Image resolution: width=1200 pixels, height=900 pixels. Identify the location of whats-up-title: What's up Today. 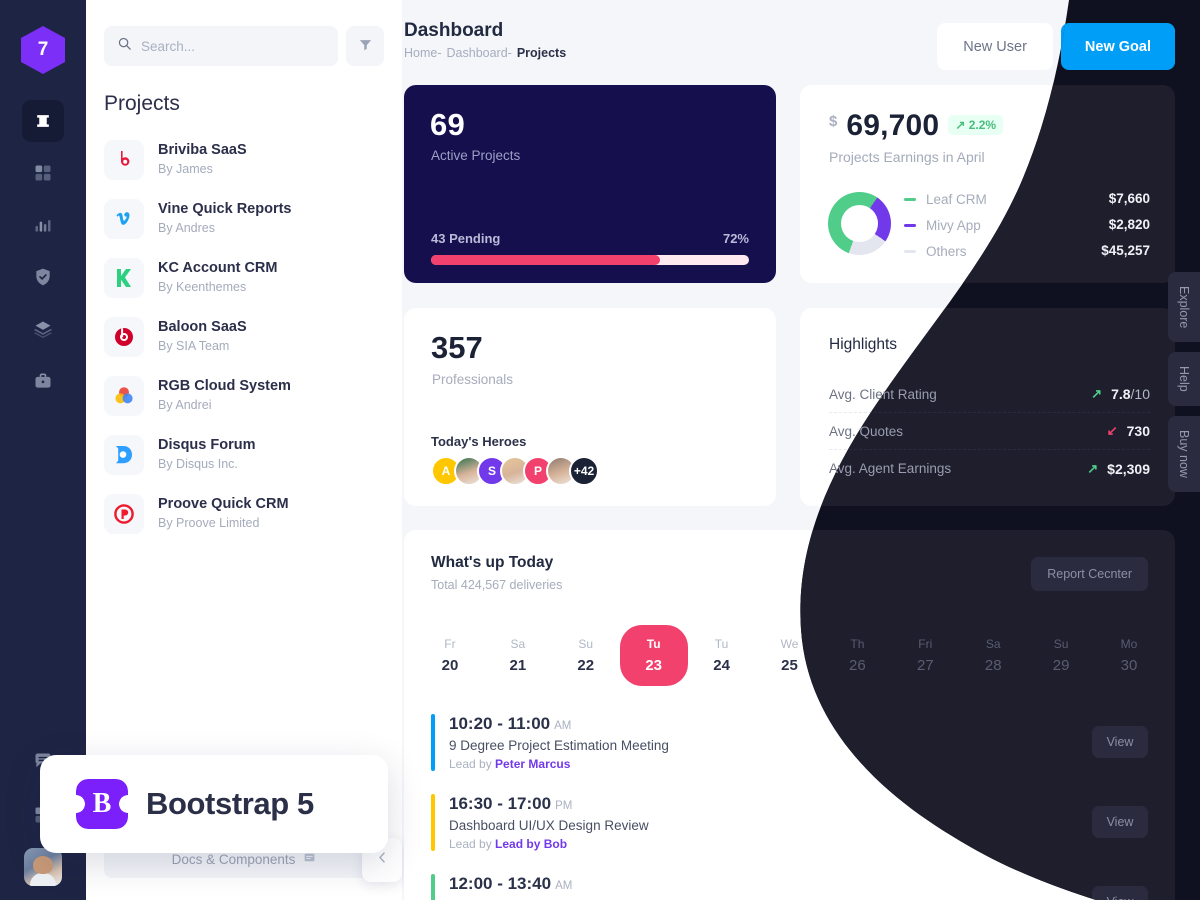
(492, 562).